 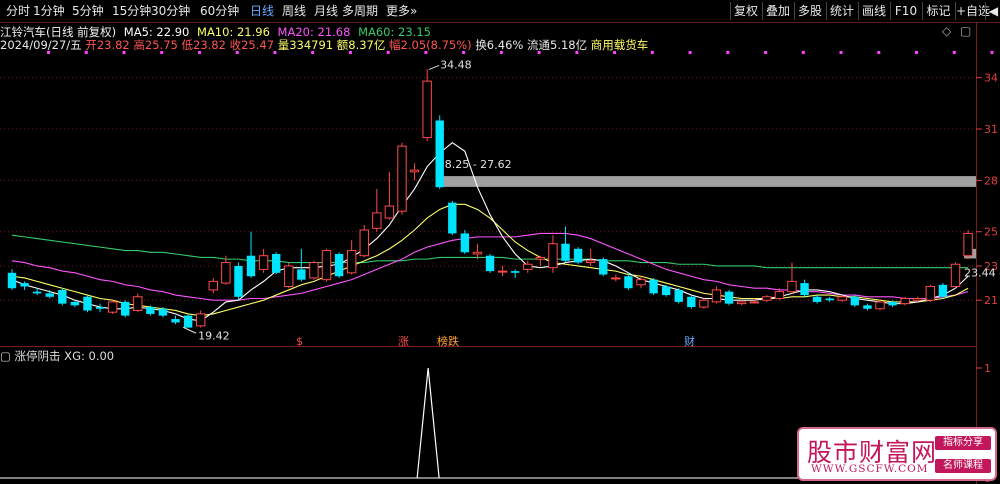 What do you see at coordinates (963, 443) in the screenshot?
I see `watermark-tag-share: 指标分享` at bounding box center [963, 443].